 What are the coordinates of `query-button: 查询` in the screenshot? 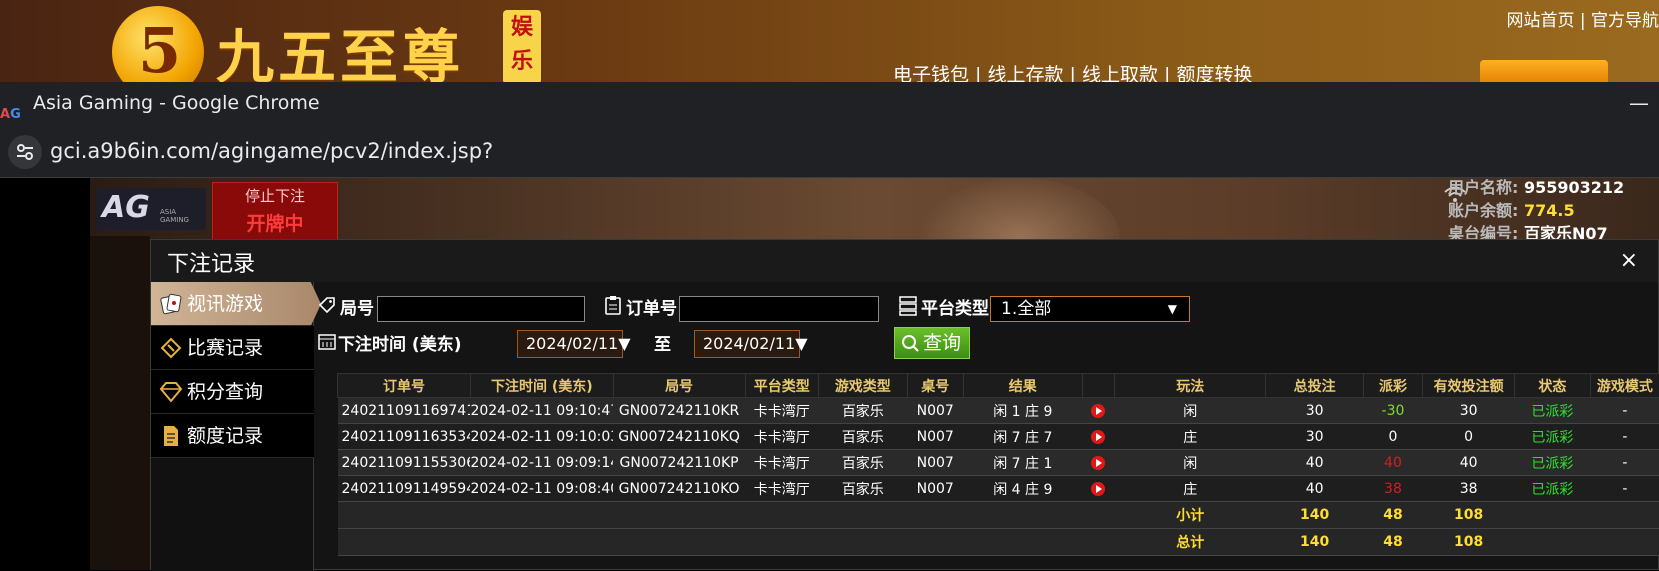 It's located at (932, 343).